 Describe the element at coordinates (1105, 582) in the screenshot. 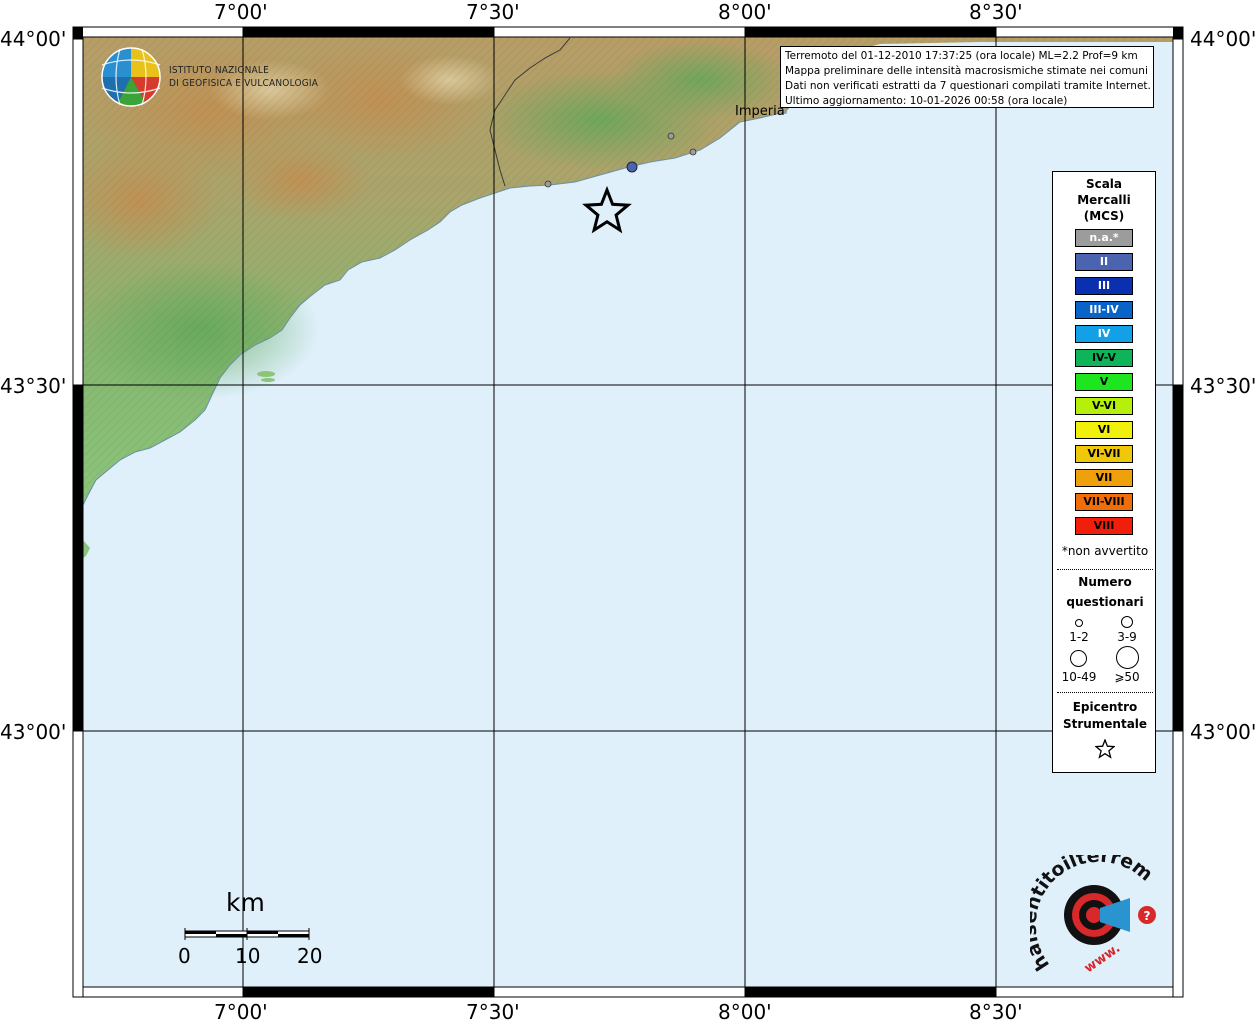

I see `count-title-line1: Numero` at that location.